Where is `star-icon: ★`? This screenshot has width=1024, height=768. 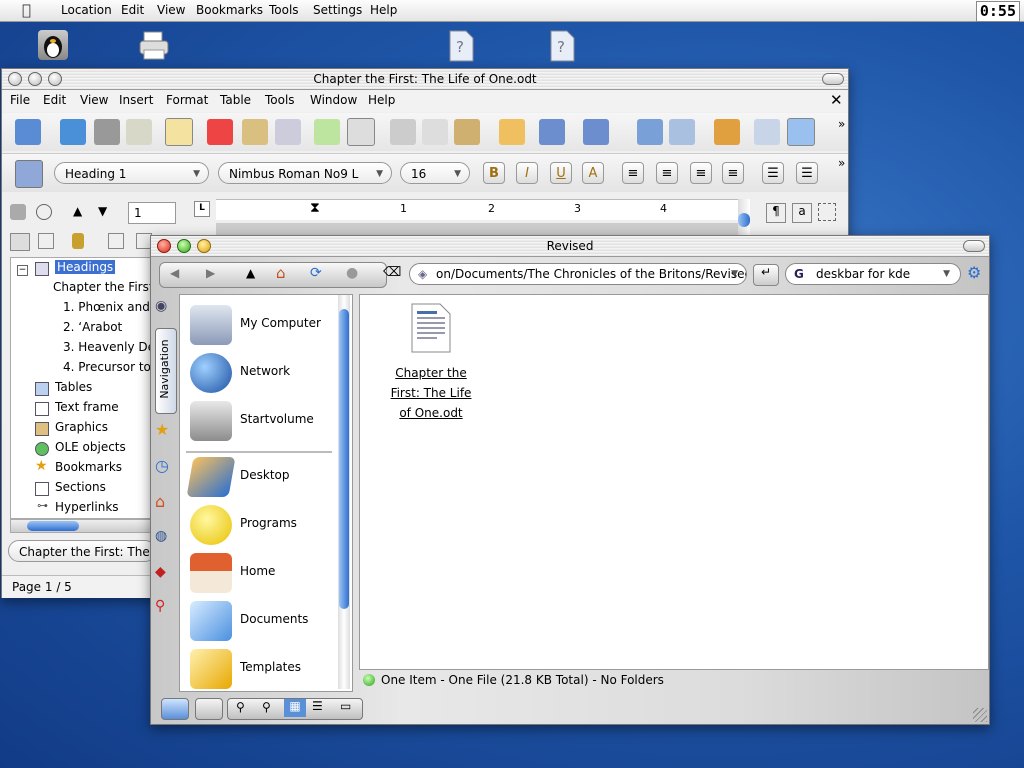 star-icon: ★ is located at coordinates (165, 432).